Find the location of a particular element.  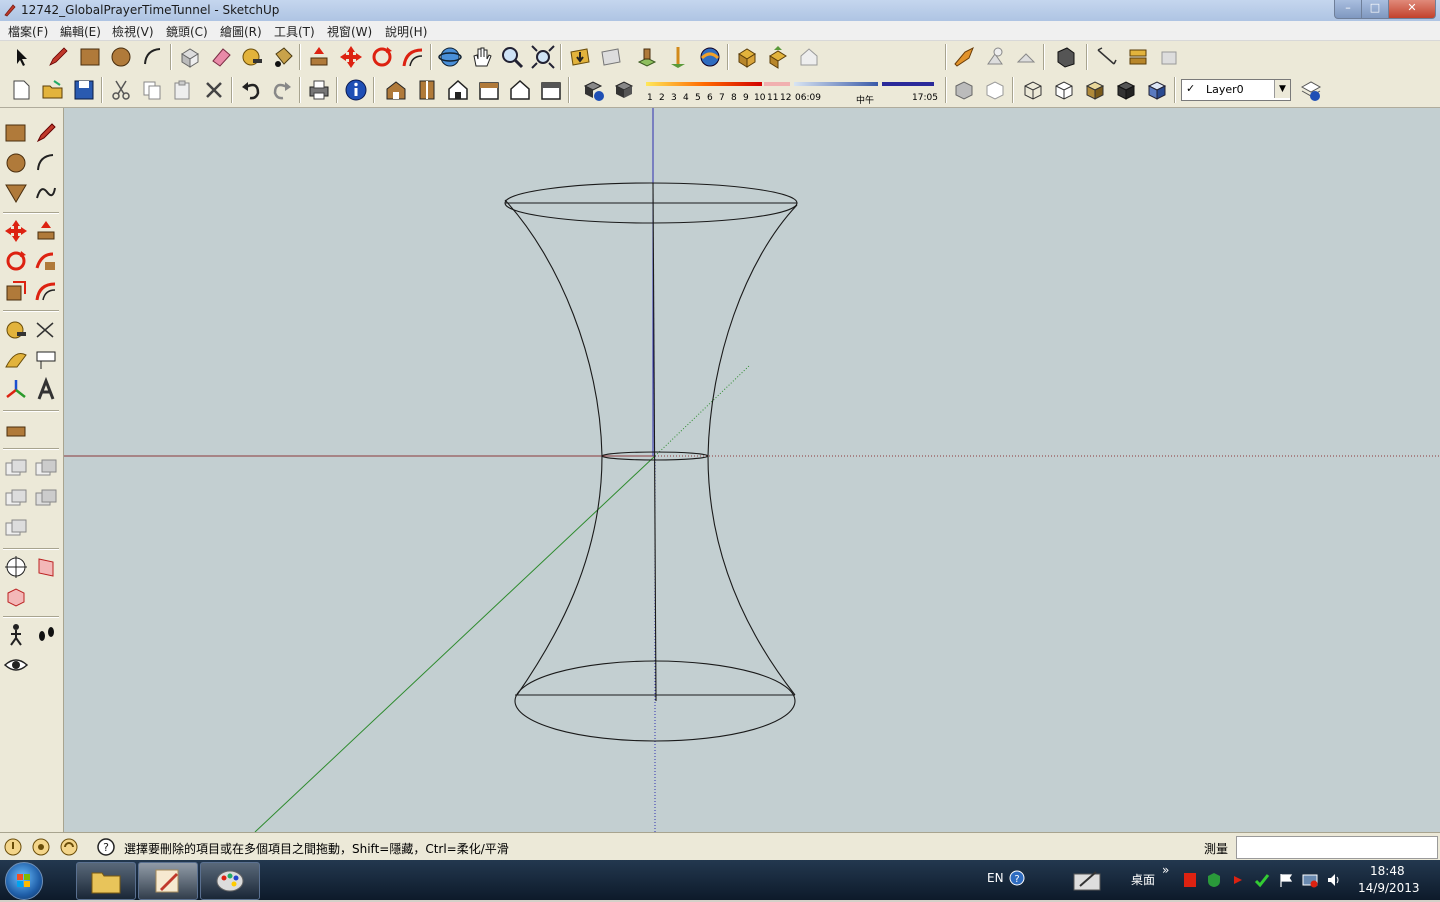

menu-camera: 鏡頭(C) is located at coordinates (187, 31).